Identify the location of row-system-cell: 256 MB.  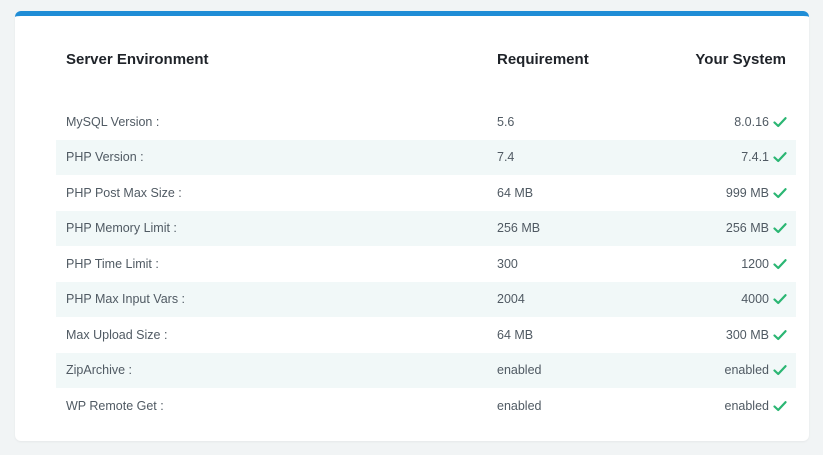
(696, 228).